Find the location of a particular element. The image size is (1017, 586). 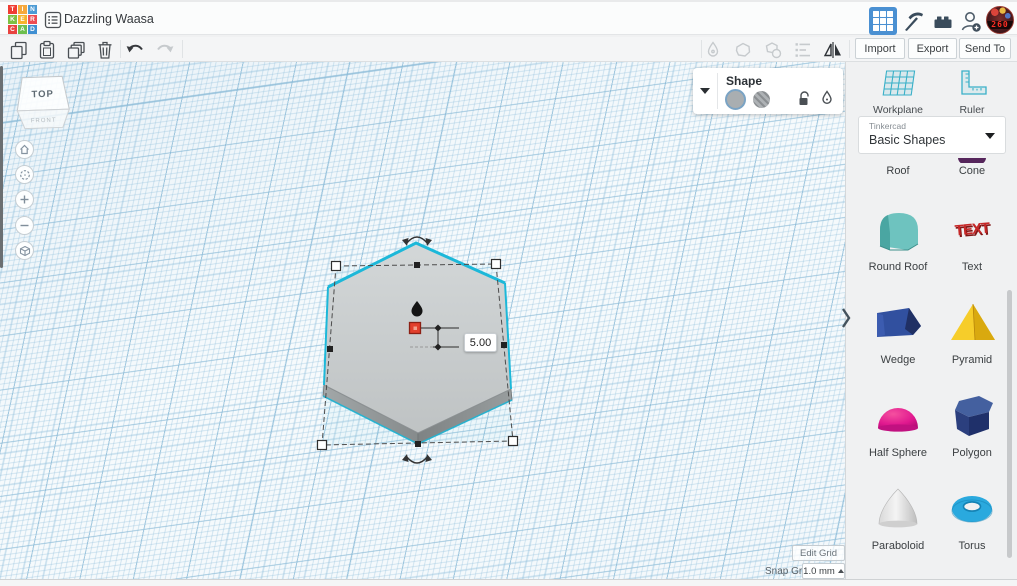

copy-button is located at coordinates (19, 50).